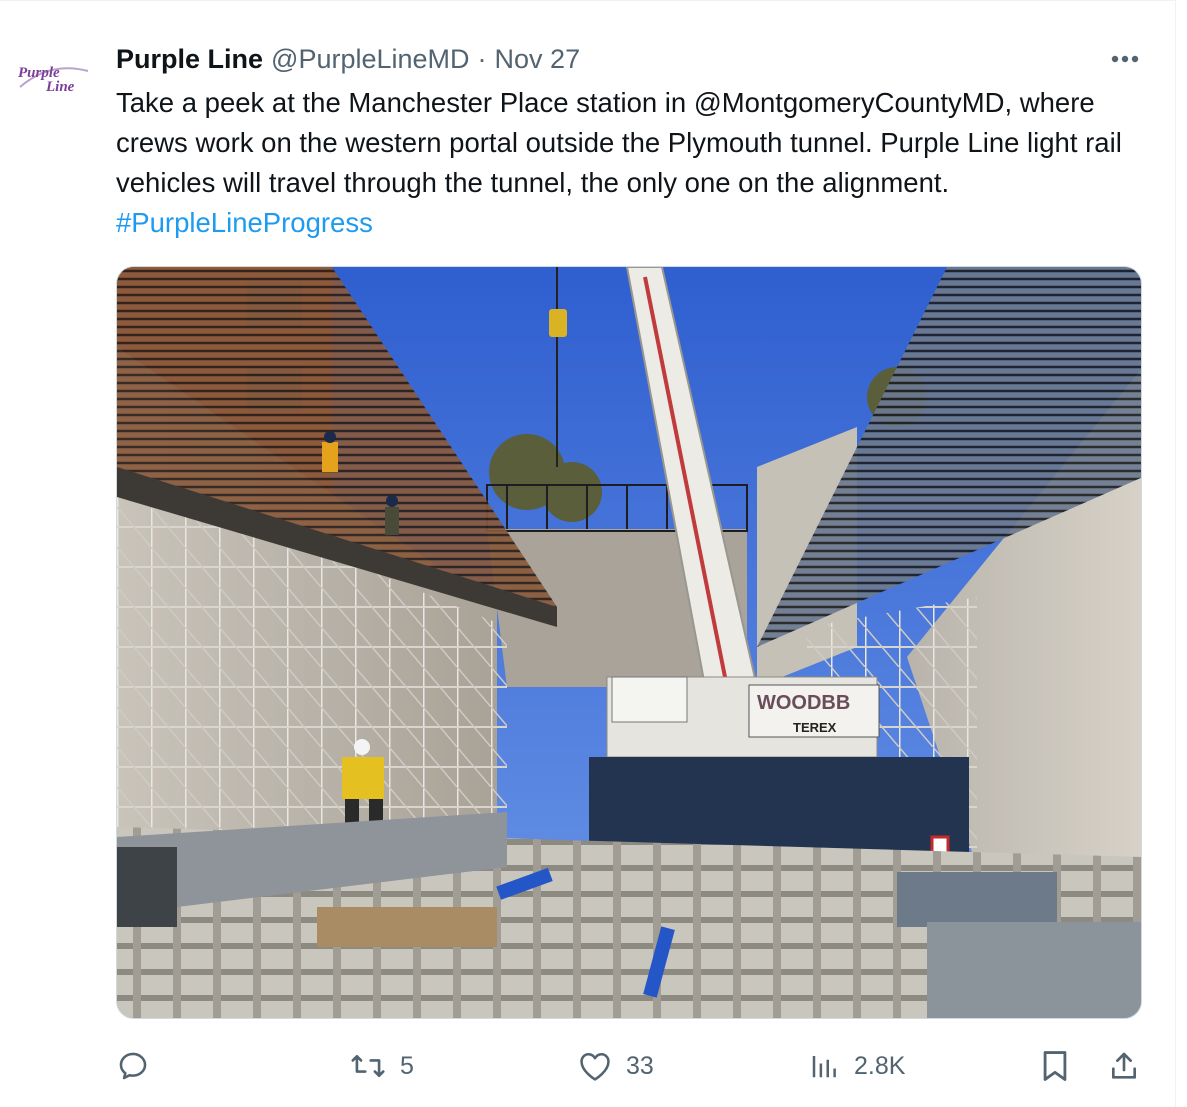 The height and width of the screenshot is (1107, 1187). What do you see at coordinates (824, 1067) in the screenshot?
I see `views-chart-icon` at bounding box center [824, 1067].